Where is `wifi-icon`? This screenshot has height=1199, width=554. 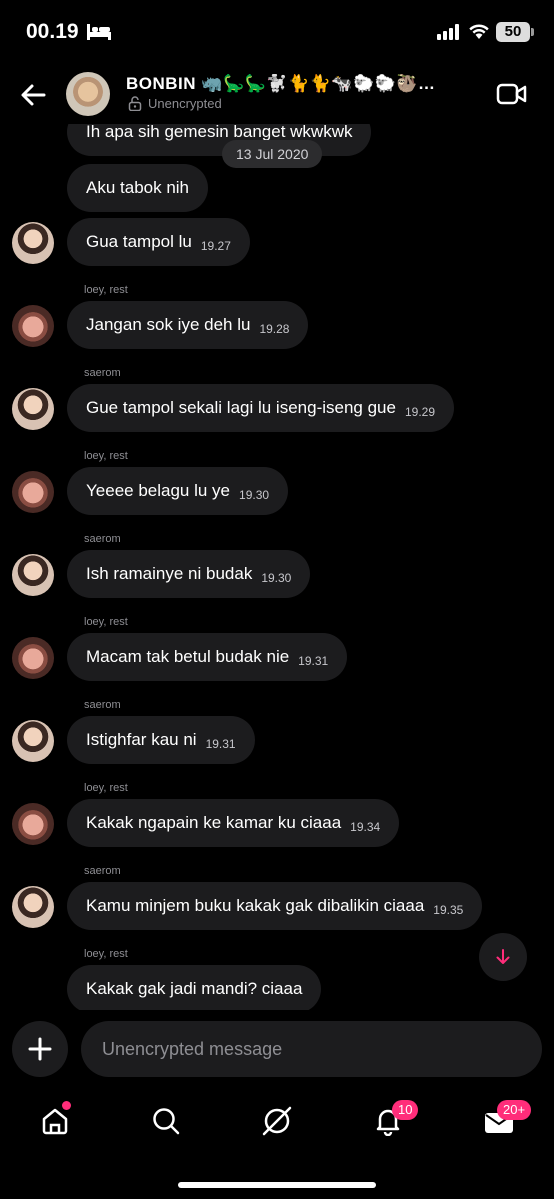
wifi-icon is located at coordinates (479, 31).